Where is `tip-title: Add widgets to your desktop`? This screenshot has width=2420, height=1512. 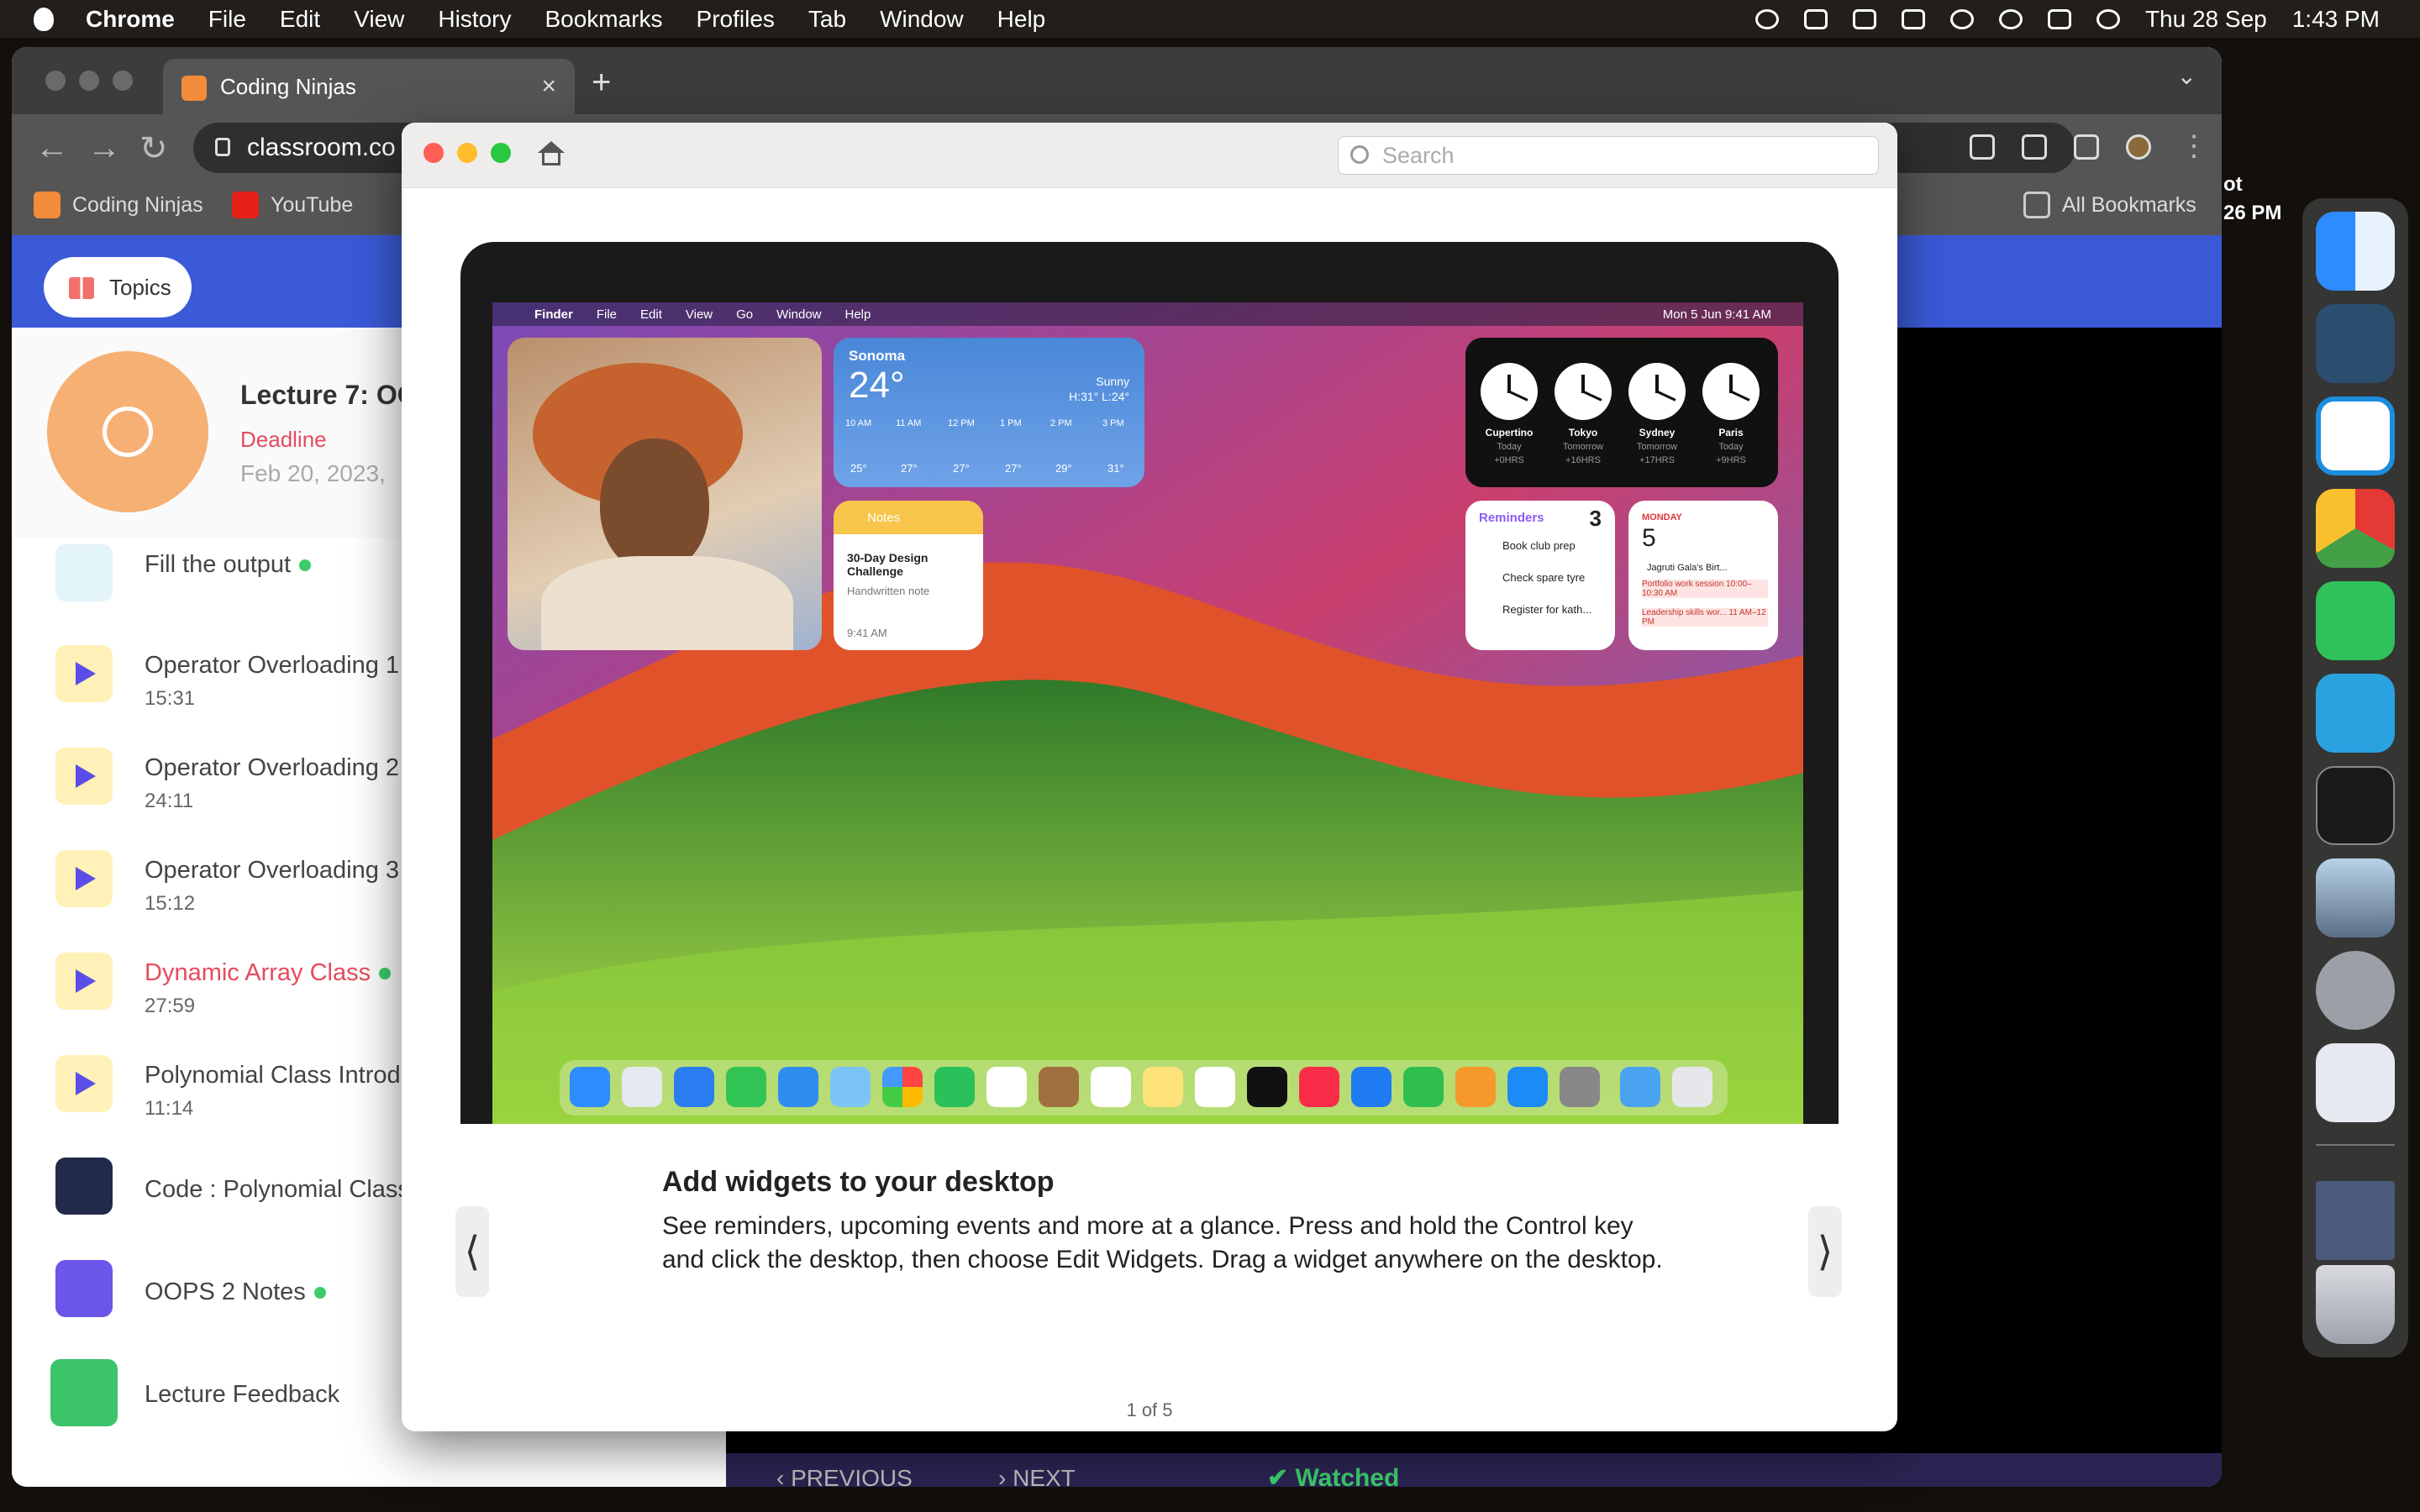
tip-title: Add widgets to your desktop is located at coordinates (858, 1182).